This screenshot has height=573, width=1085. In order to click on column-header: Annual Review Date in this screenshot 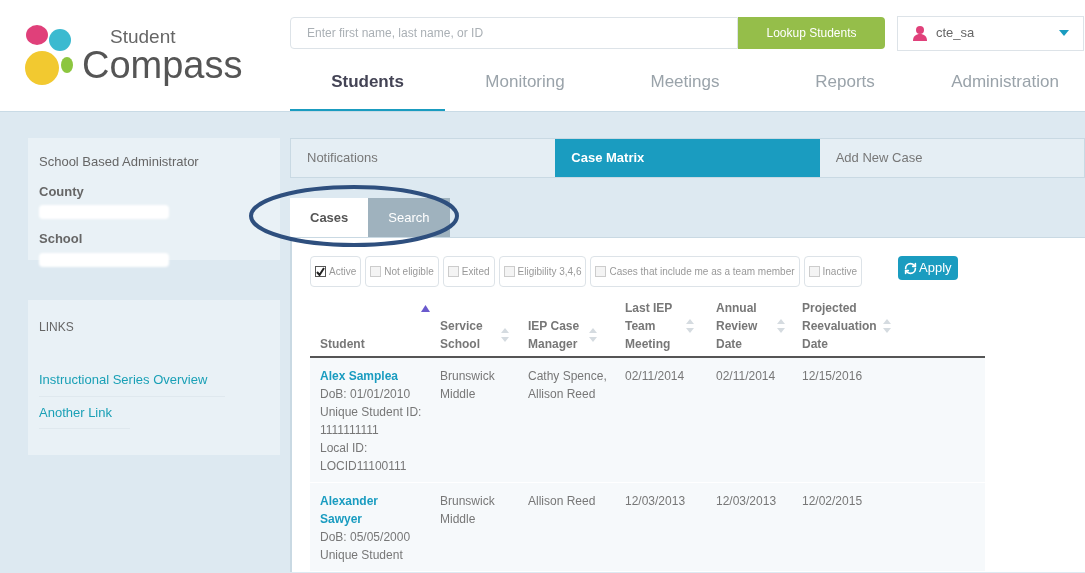, I will do `click(743, 326)`.